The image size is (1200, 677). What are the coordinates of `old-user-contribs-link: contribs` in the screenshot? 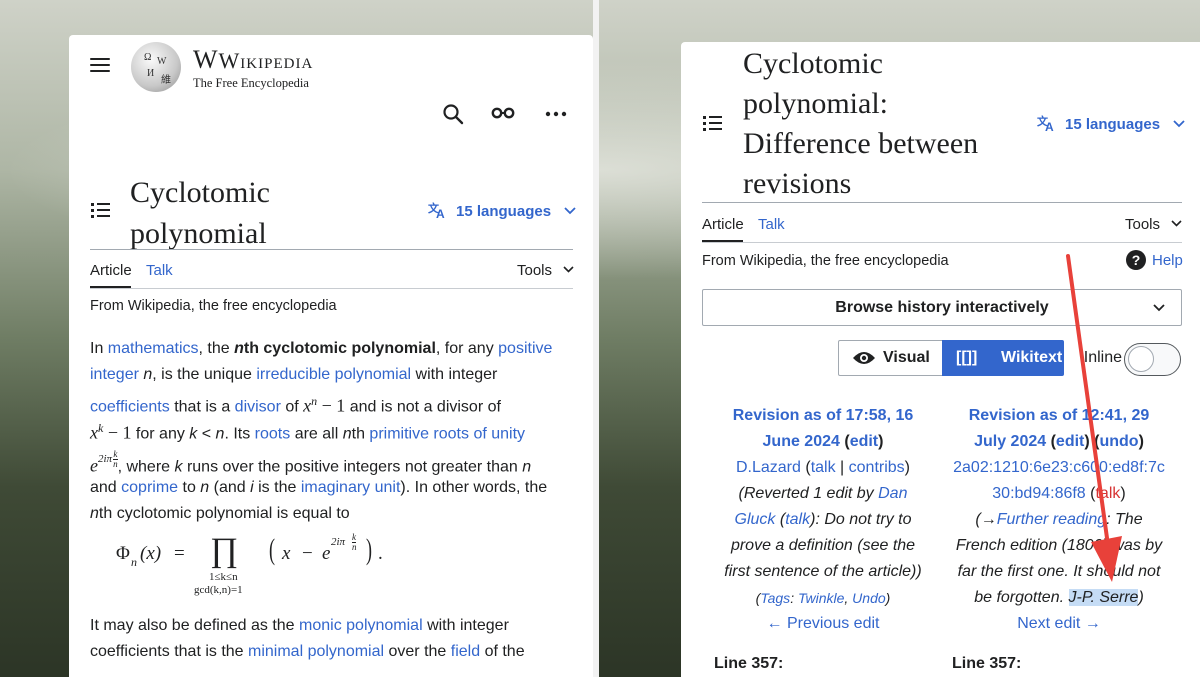 It's located at (877, 467).